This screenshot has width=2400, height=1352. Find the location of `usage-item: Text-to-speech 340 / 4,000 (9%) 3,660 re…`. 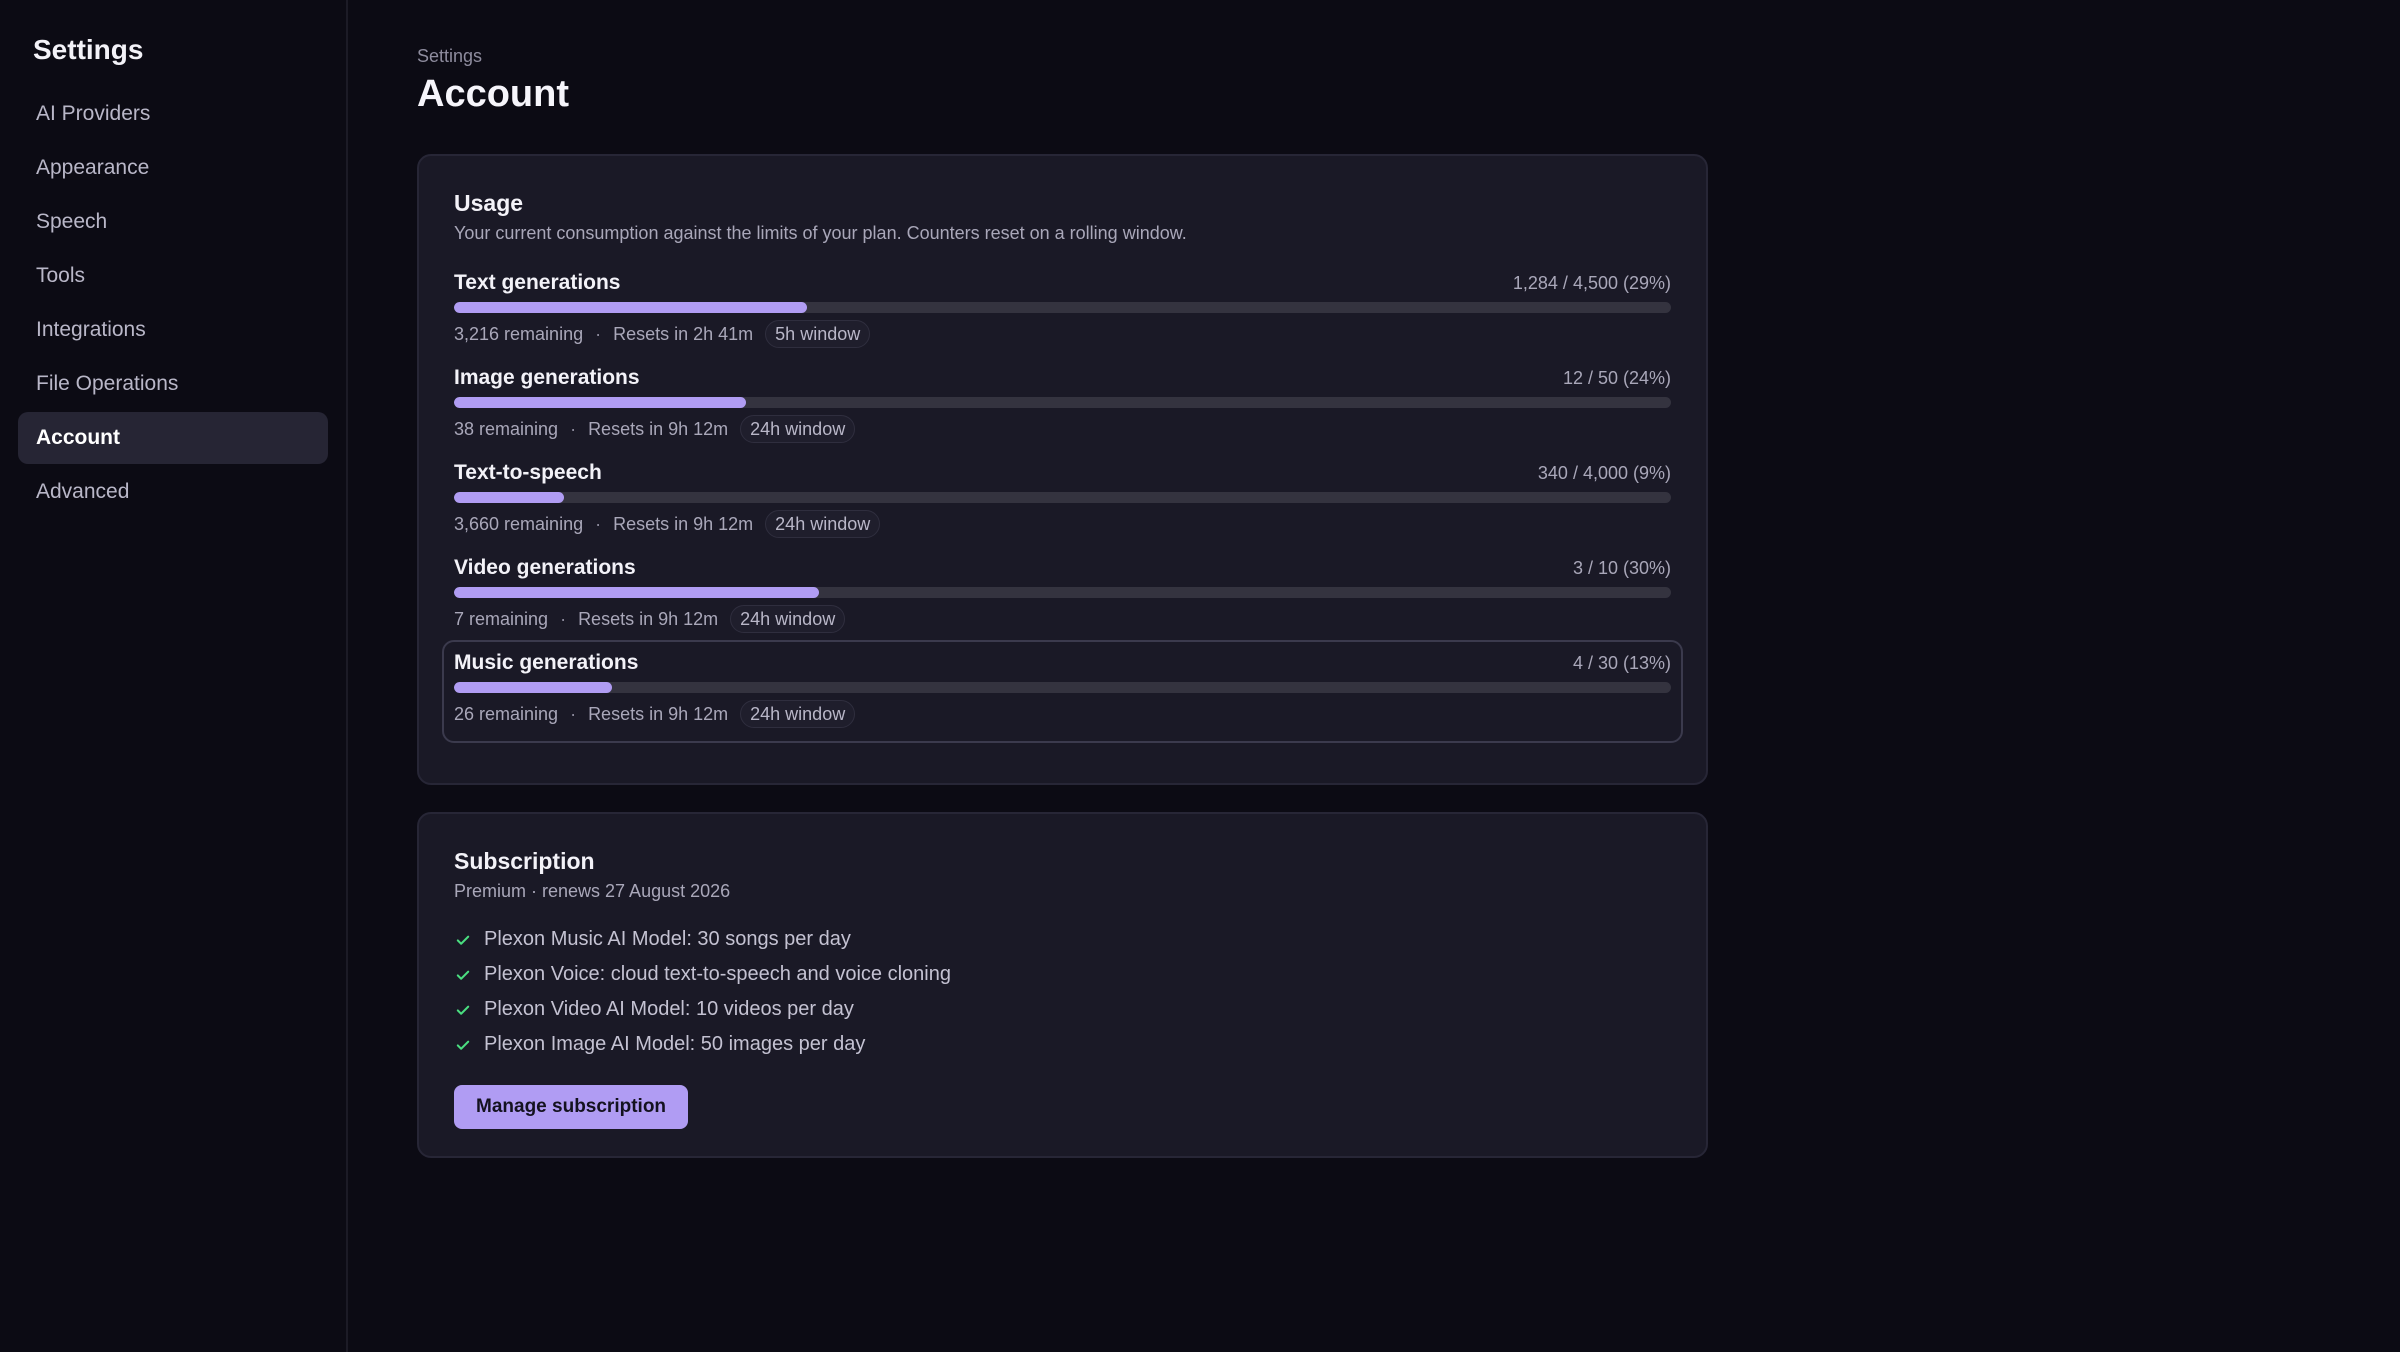

usage-item: Text-to-speech 340 / 4,000 (9%) 3,660 re… is located at coordinates (1062, 507).